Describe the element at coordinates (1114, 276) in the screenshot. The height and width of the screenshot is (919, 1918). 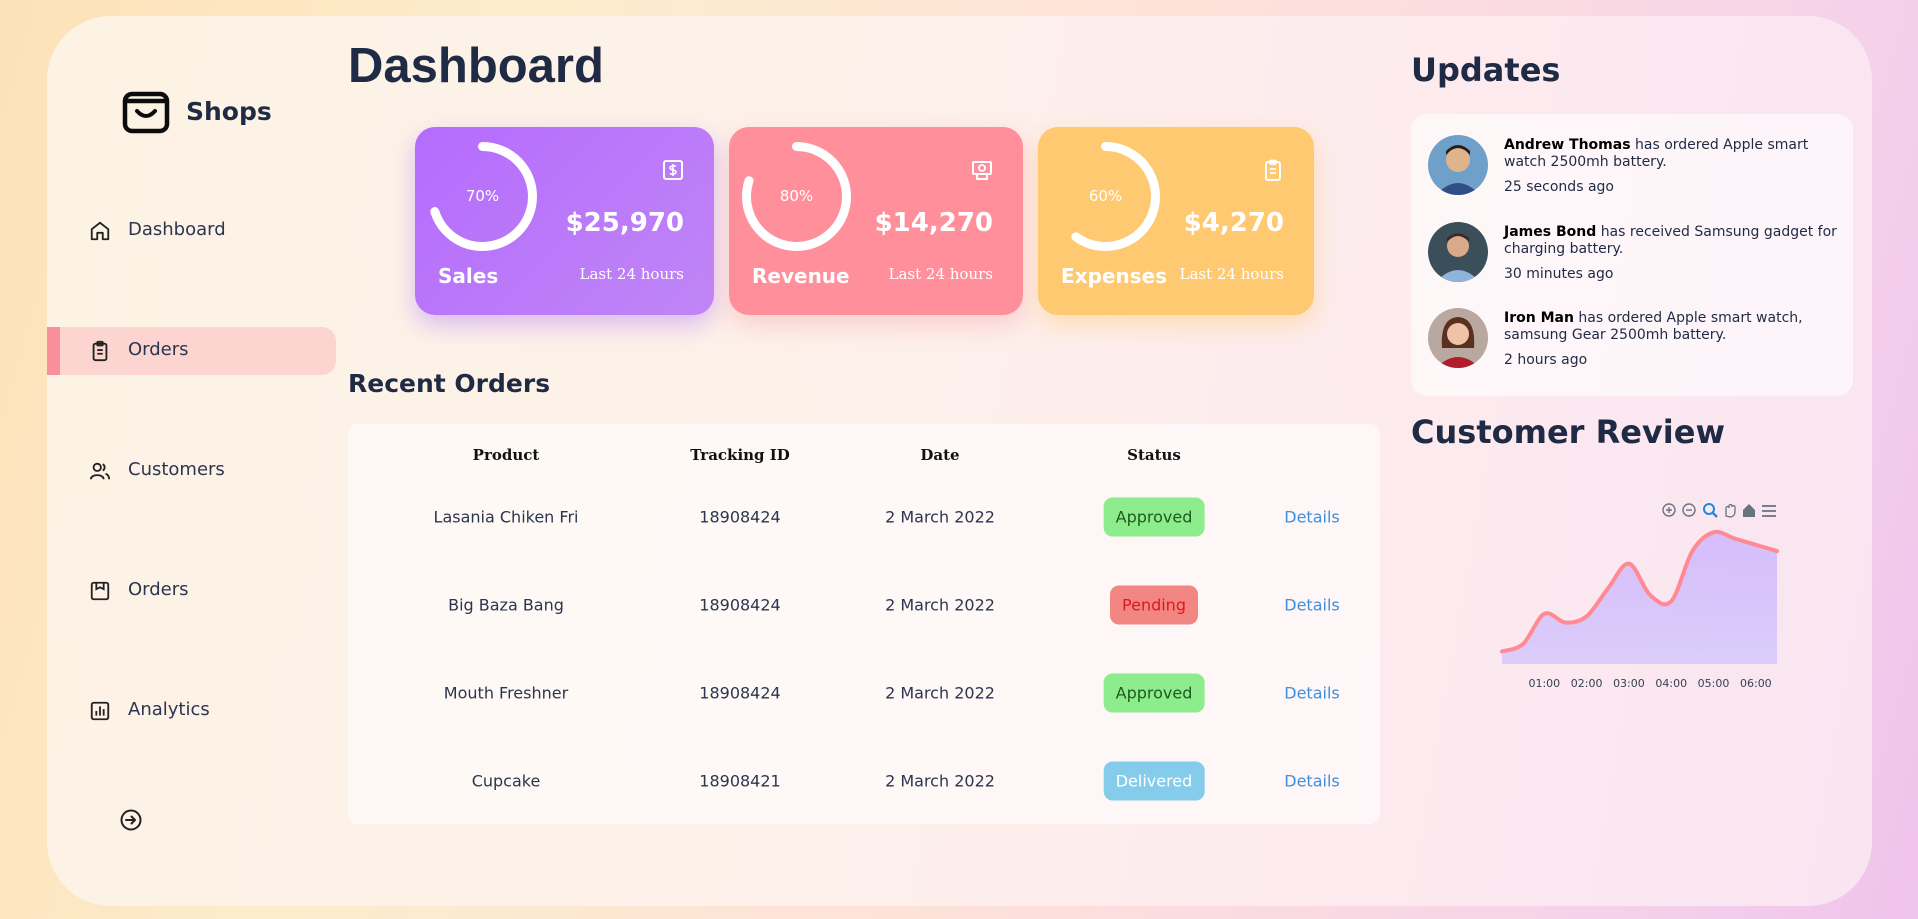
I see `card-label: Expenses` at that location.